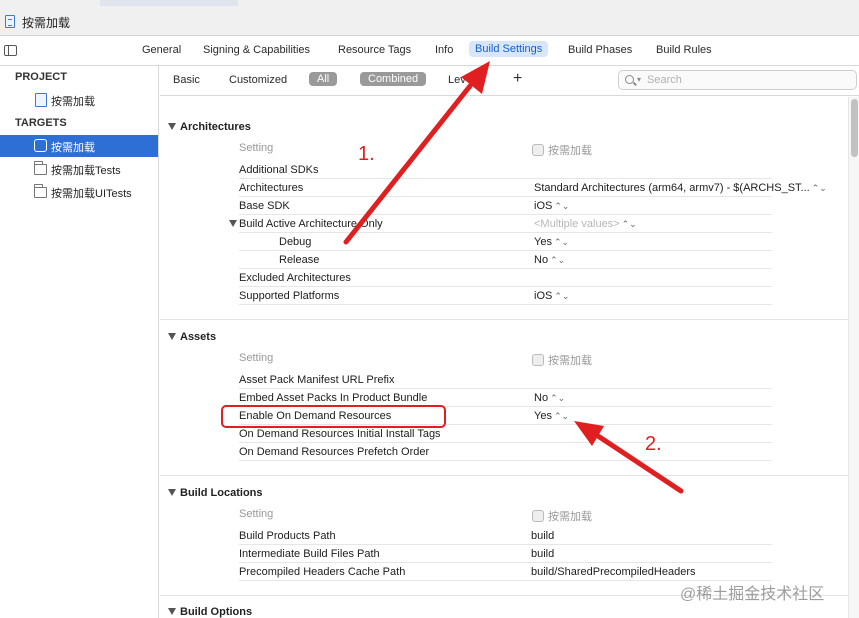 The height and width of the screenshot is (618, 859). Describe the element at coordinates (505, 416) in the screenshot. I see `setting-row-enable-on-demand-resources: Enable On Demand Resources Yes ⌃⌄` at that location.